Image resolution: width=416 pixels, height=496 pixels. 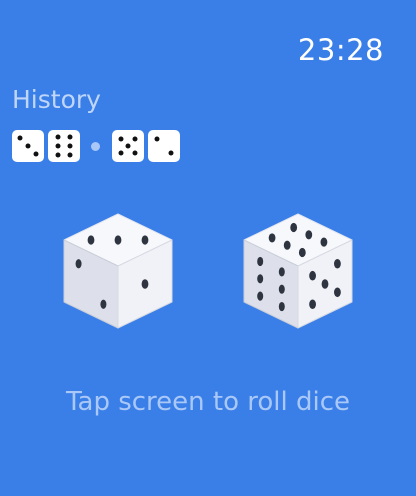 What do you see at coordinates (95, 146) in the screenshot?
I see `dot-separator-icon` at bounding box center [95, 146].